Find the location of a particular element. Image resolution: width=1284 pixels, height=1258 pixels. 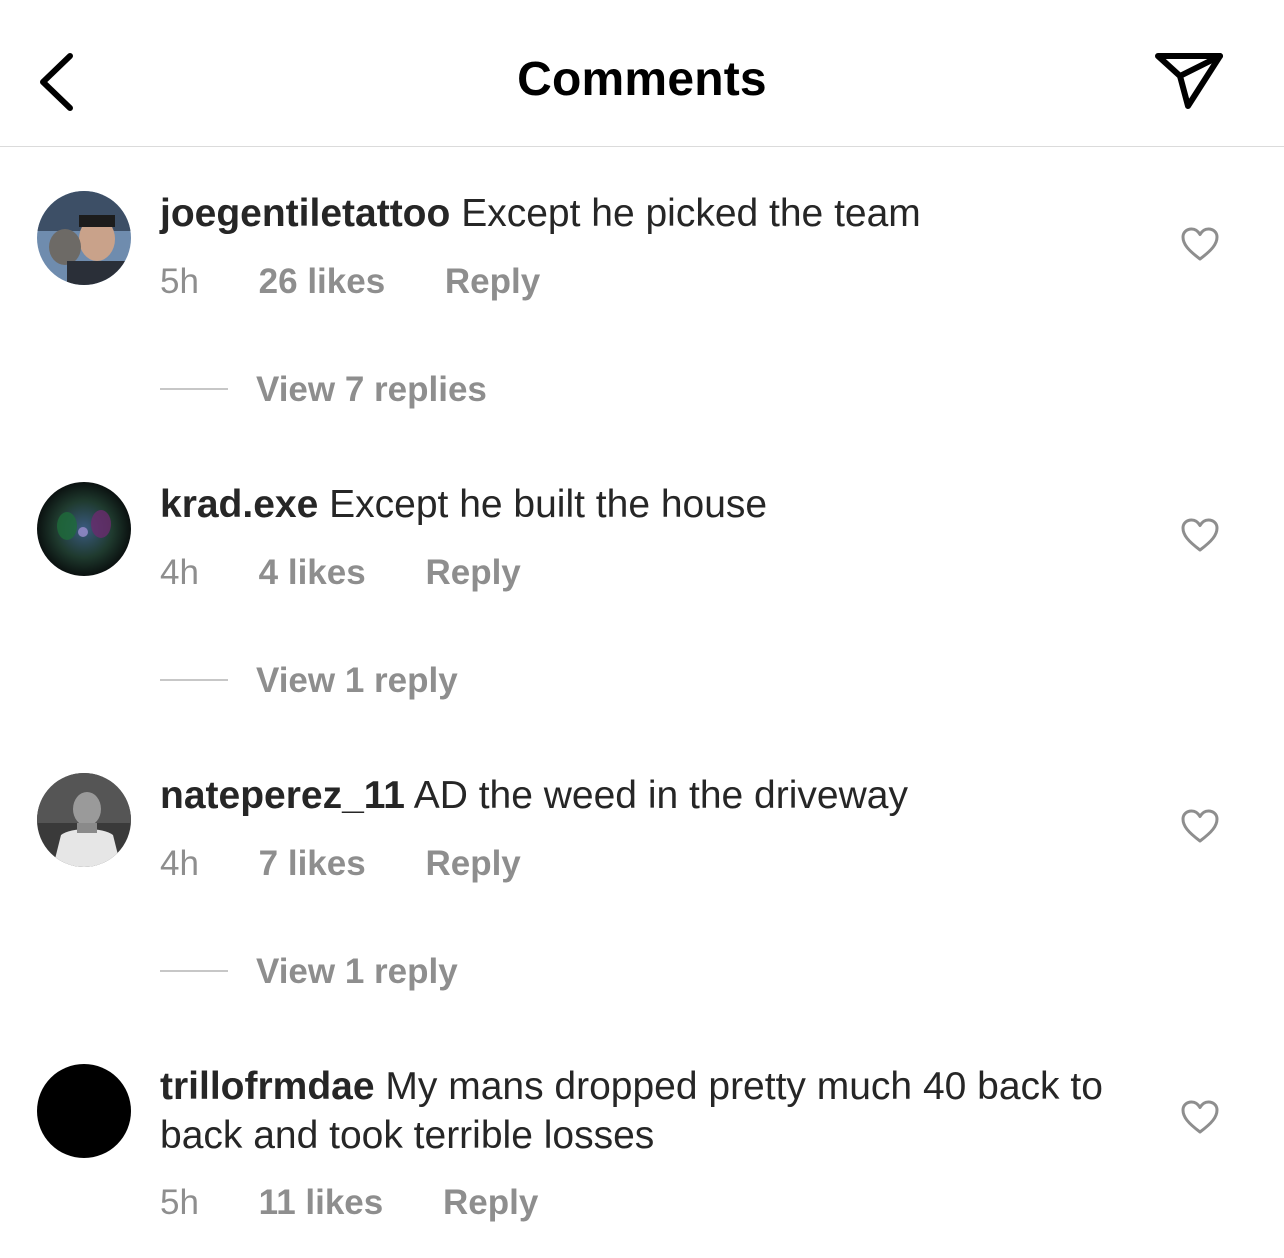

comment-body: Except he built the house is located at coordinates (548, 504).